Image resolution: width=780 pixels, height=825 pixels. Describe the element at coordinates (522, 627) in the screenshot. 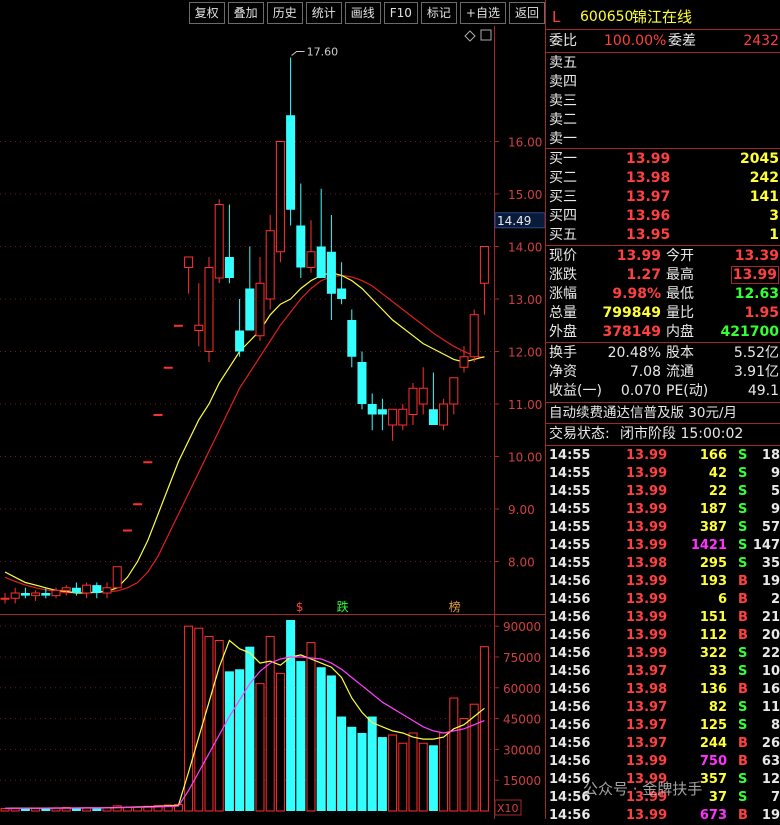

I see `volume-tick-label: 90000` at that location.